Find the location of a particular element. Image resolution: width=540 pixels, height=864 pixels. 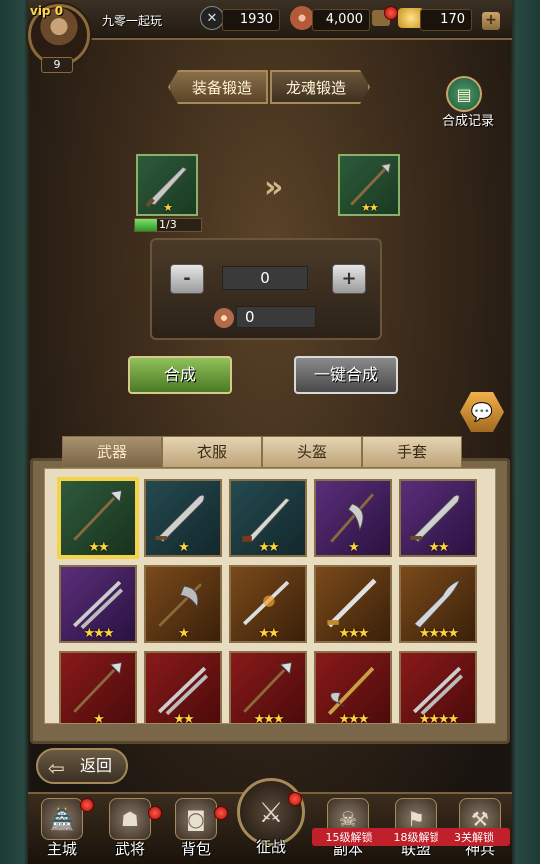

nav-dungeon: ☠ 副本 15级解锁 is located at coordinates (349, 828).